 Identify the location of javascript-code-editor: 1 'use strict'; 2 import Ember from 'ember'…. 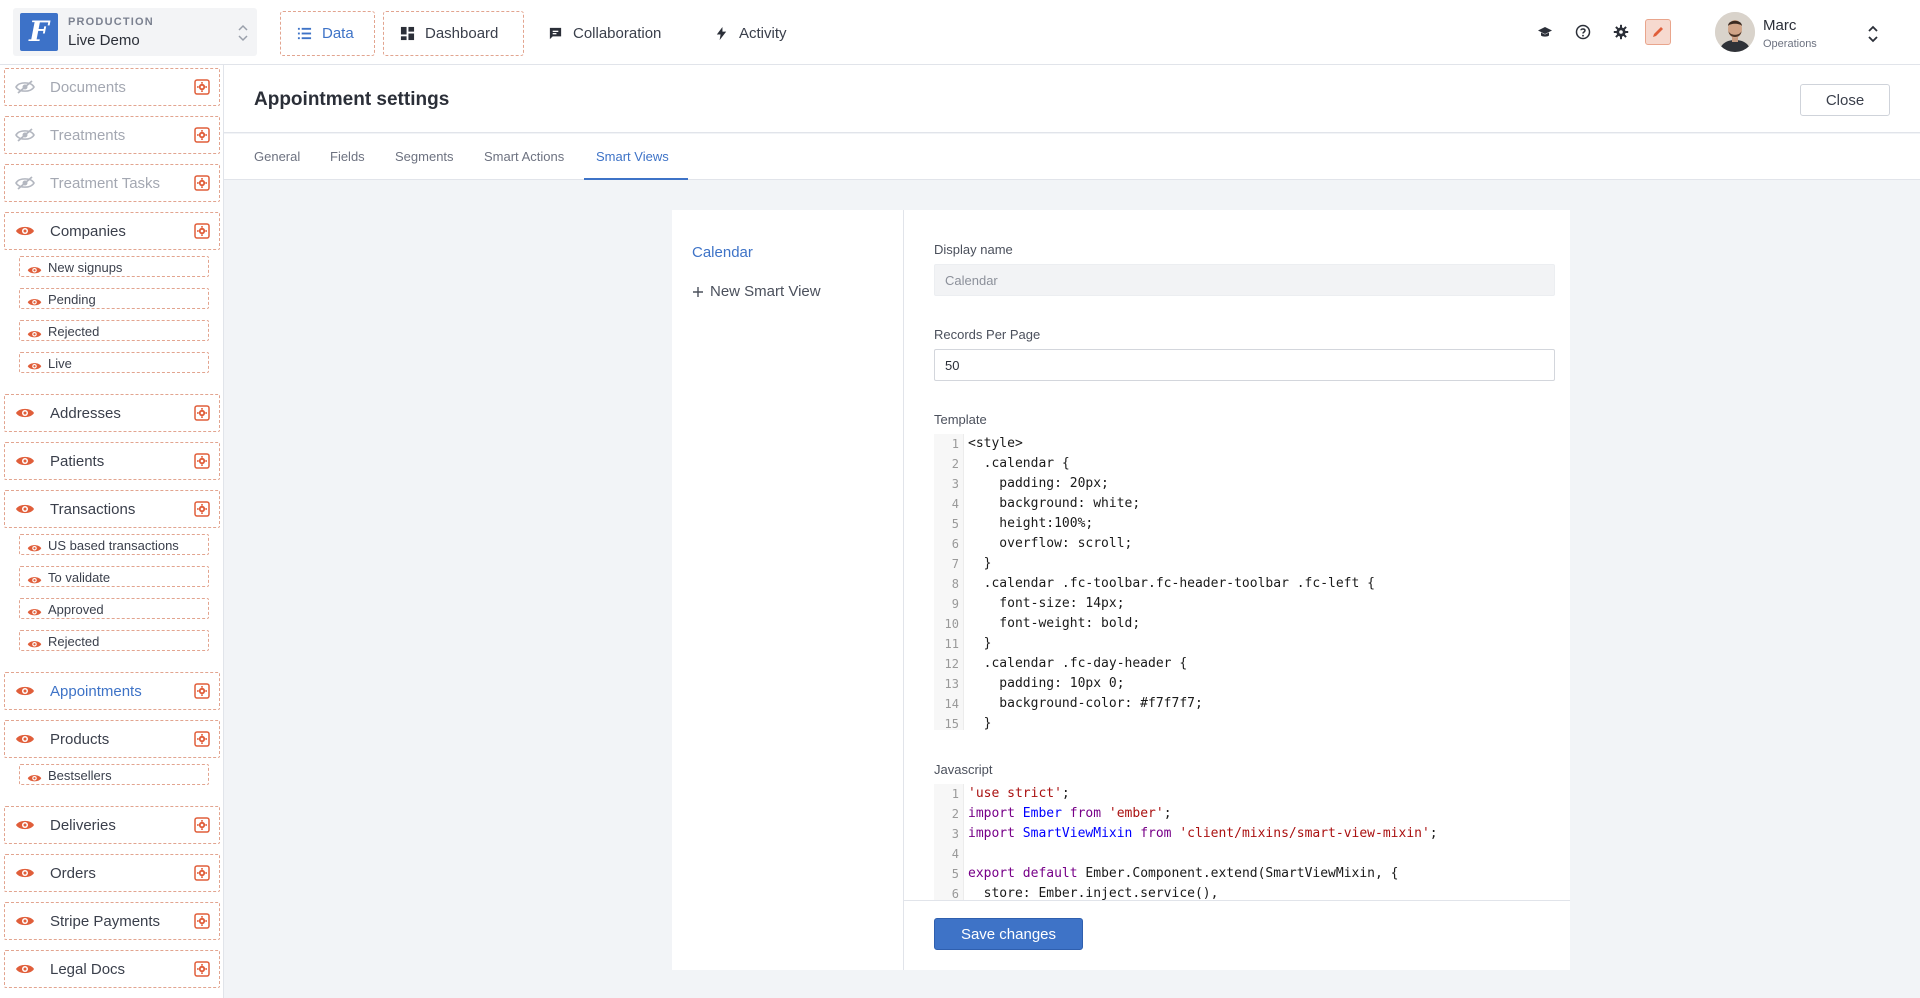
(1244, 842).